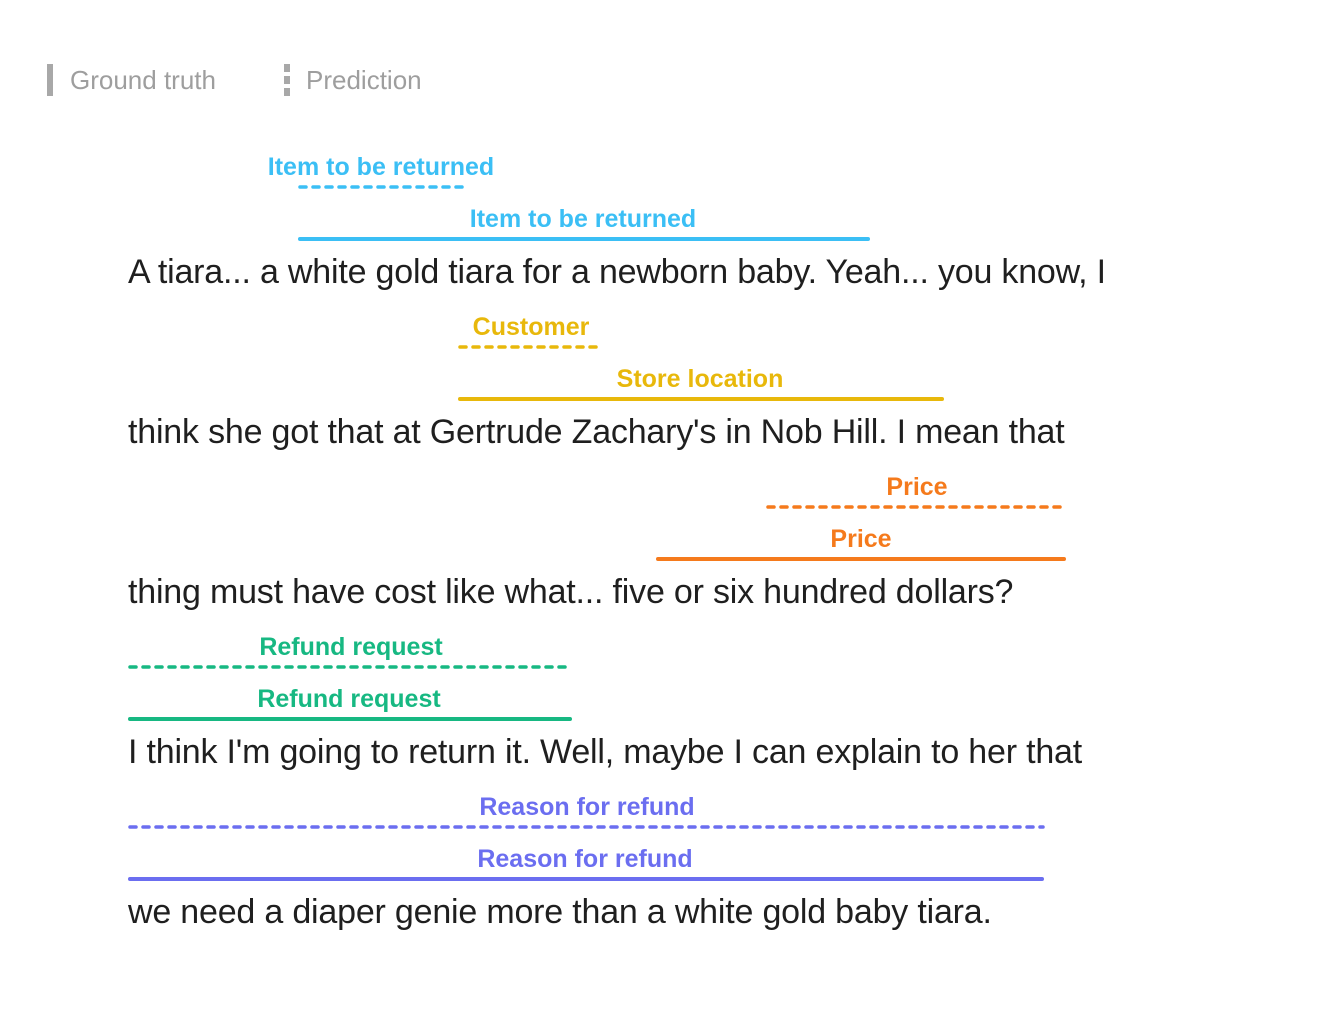 This screenshot has height=1024, width=1344. I want to click on ground-truth-span-label: Reason for refund, so click(585, 859).